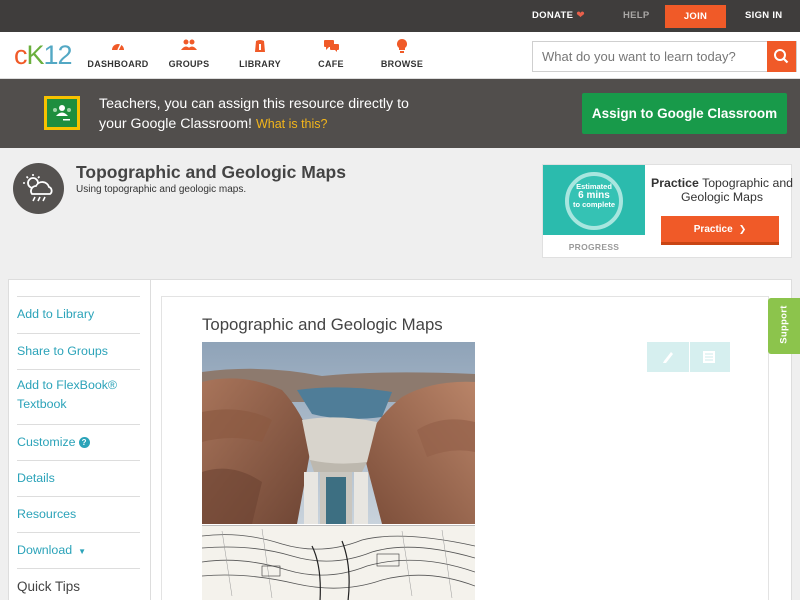  Describe the element at coordinates (38, 188) in the screenshot. I see `weather-icon` at that location.